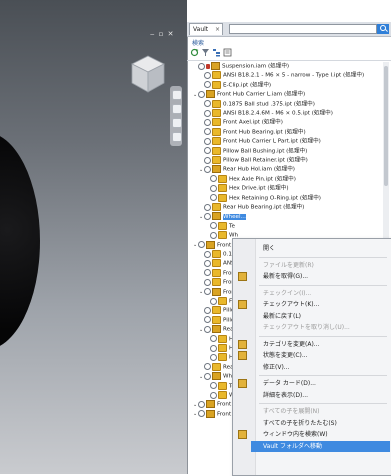 This screenshot has height=476, width=391. I want to click on tree-row: ⌄ Rear Hub Hol.iam (処理中), so click(247, 169).